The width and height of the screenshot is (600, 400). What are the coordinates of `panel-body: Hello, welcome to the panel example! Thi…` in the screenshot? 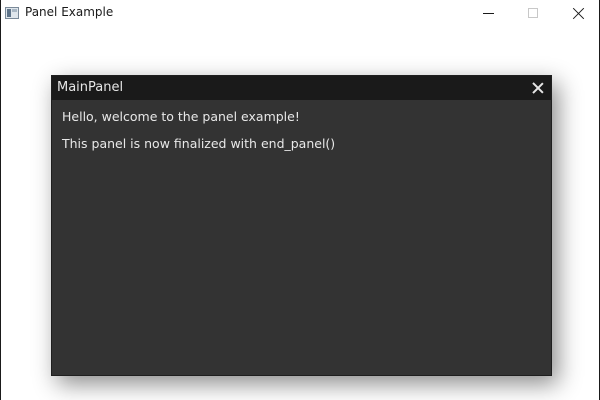 It's located at (301, 136).